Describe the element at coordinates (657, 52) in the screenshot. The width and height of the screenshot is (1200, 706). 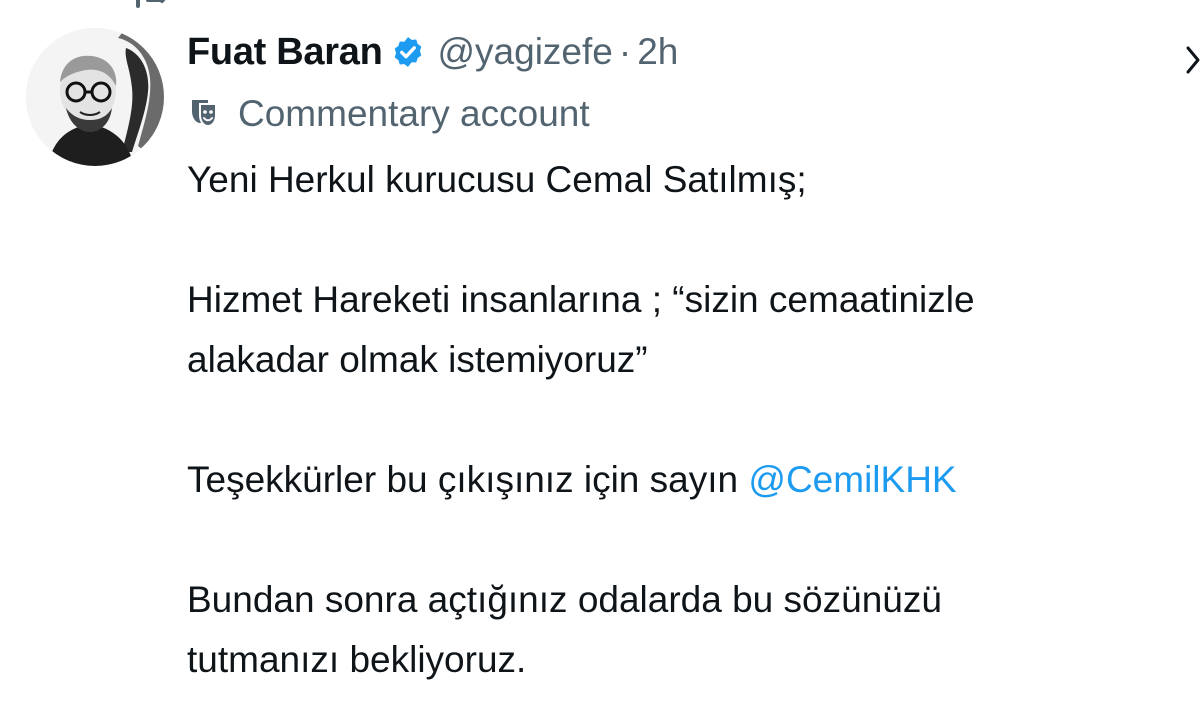
I see `timestamp: 2h` at that location.